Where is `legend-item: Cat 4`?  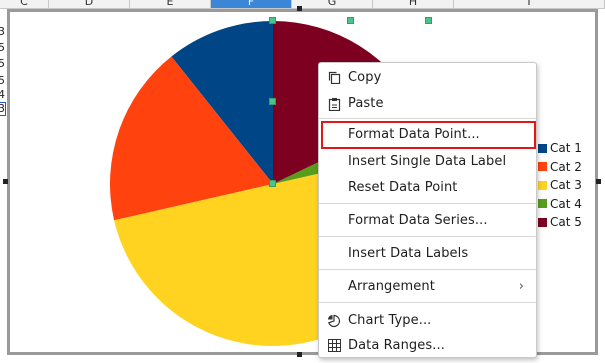 legend-item: Cat 4 is located at coordinates (560, 204).